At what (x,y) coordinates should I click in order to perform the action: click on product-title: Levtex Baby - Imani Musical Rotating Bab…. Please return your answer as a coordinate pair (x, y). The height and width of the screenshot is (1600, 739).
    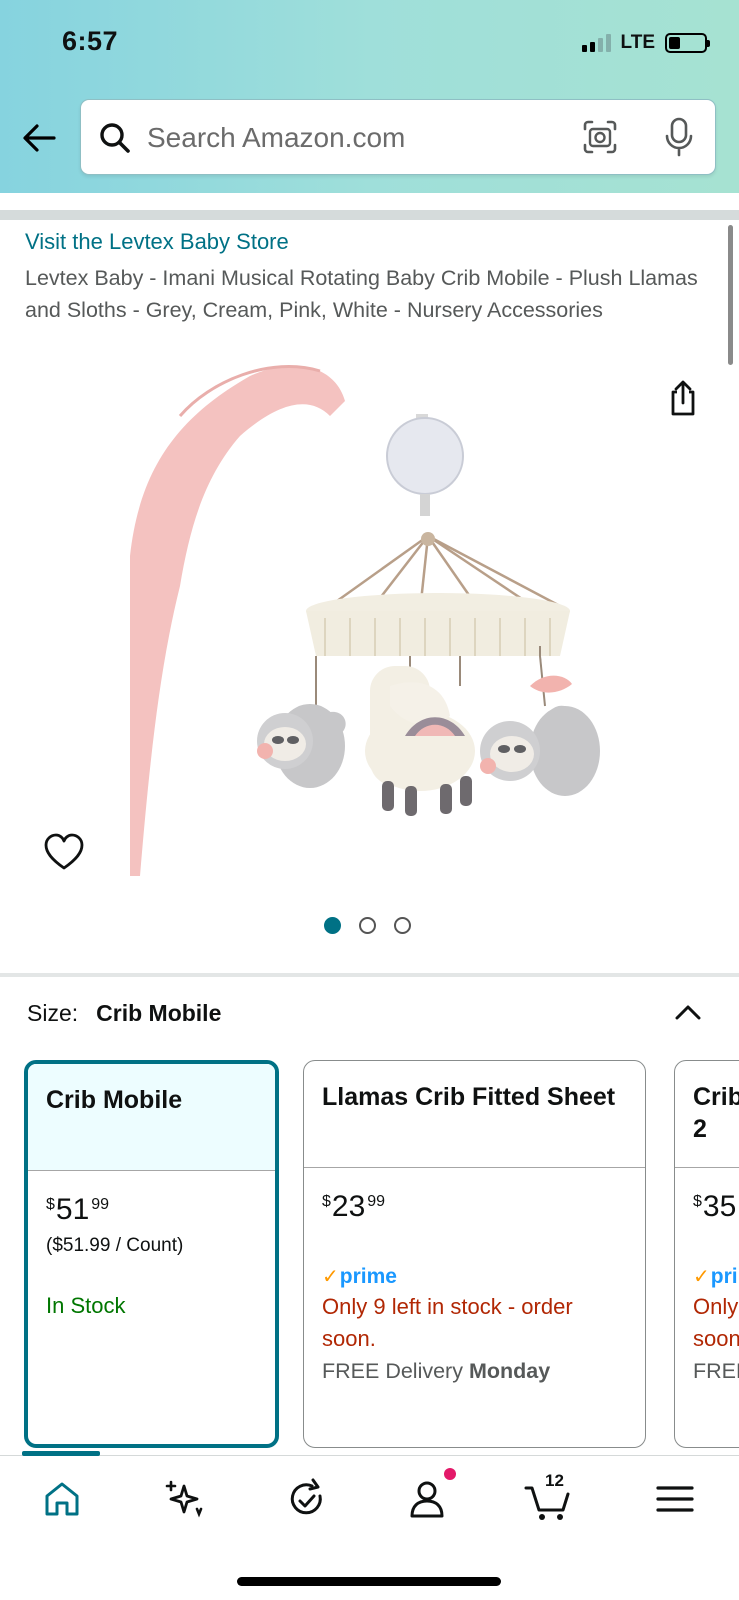
    Looking at the image, I should click on (361, 294).